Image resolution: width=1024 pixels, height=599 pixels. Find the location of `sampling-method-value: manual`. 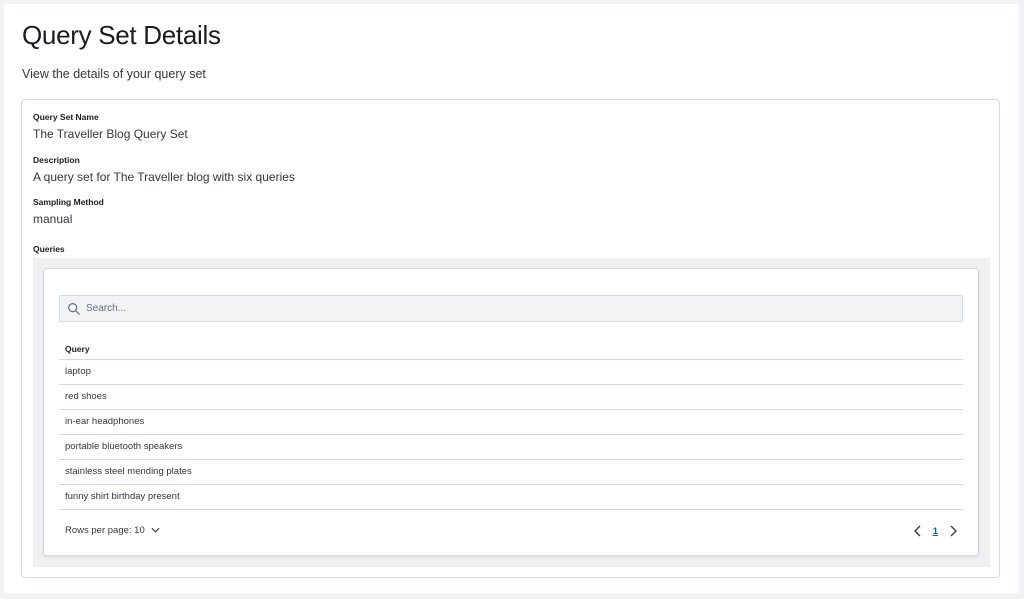

sampling-method-value: manual is located at coordinates (53, 219).